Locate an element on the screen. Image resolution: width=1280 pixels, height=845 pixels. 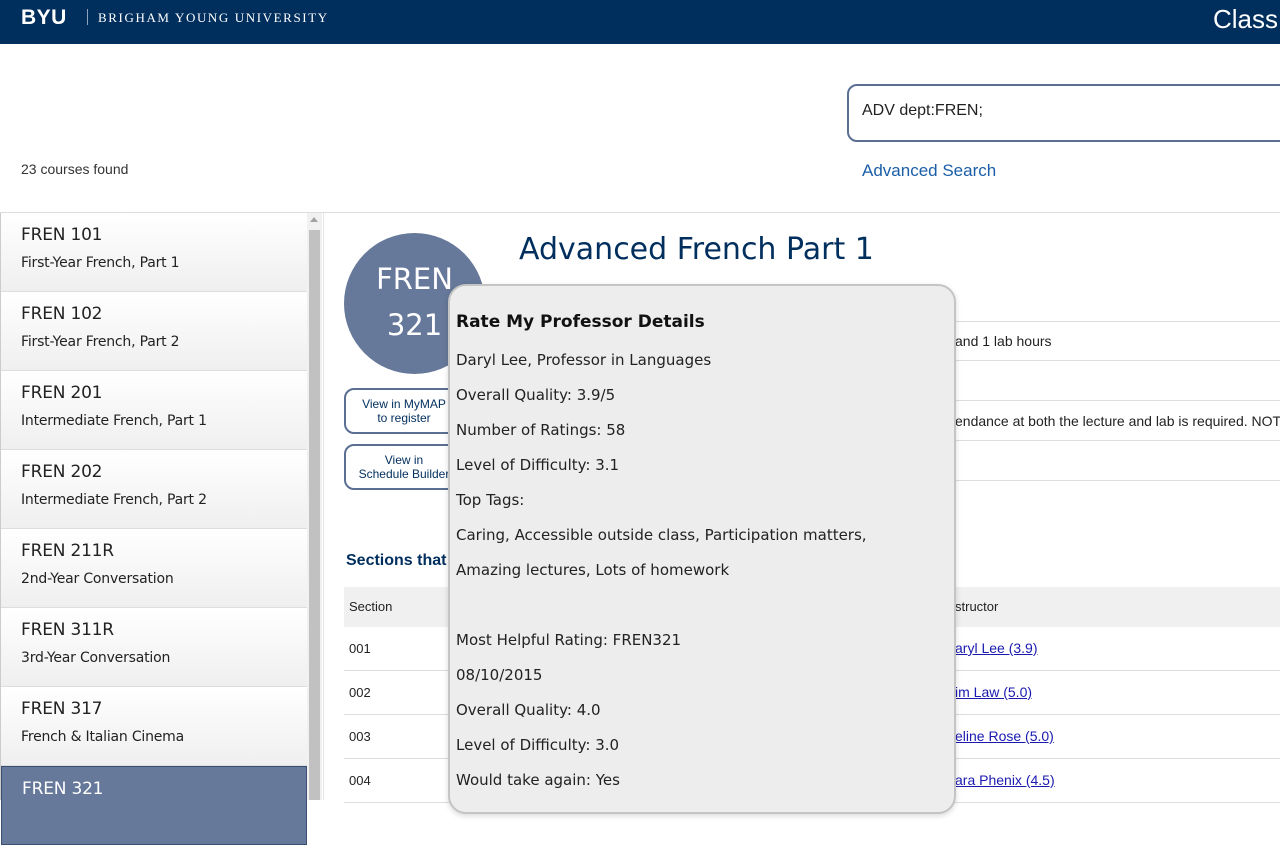
instructor-link: im Law (5.0) is located at coordinates (993, 692).